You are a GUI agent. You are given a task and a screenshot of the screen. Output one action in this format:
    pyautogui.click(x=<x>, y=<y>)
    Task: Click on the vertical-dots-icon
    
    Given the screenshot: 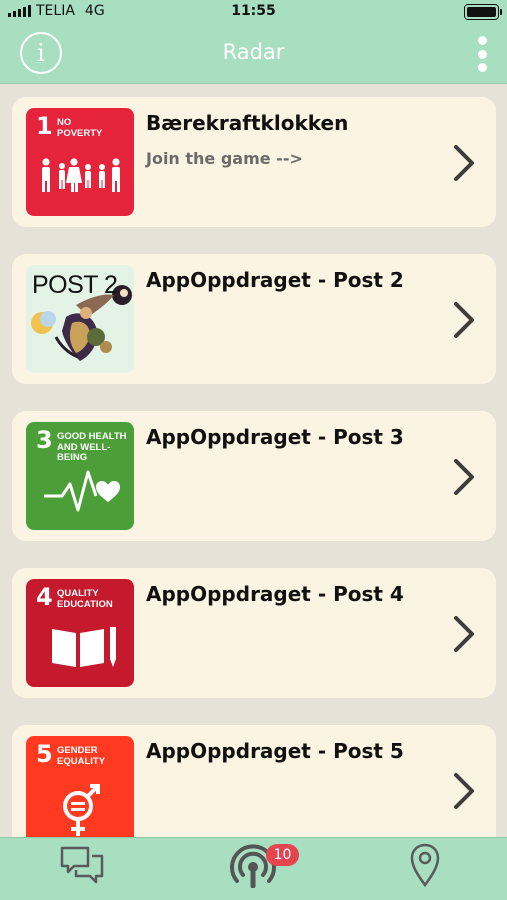 What is the action you would take?
    pyautogui.click(x=482, y=40)
    